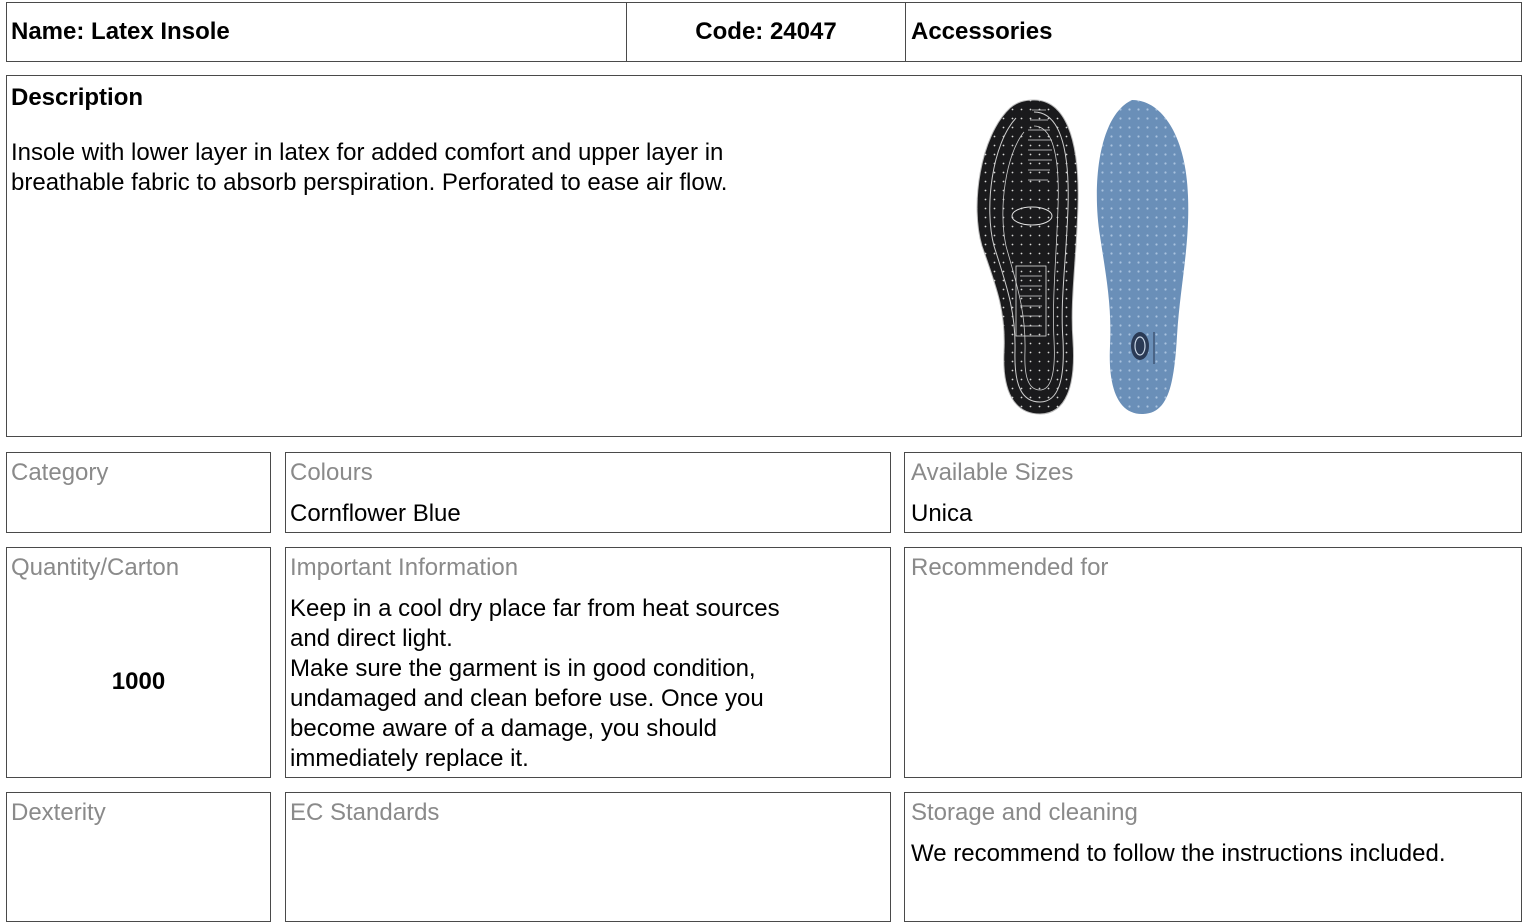  Describe the element at coordinates (1082, 257) in the screenshot. I see `insole-pair-image` at that location.